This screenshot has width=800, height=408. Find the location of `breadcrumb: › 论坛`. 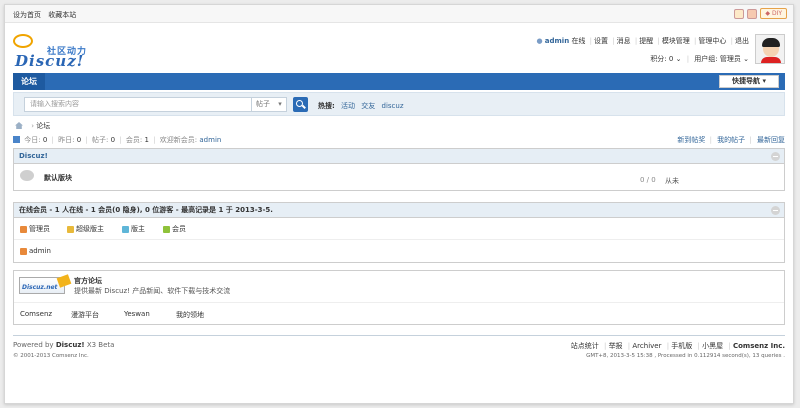

breadcrumb: › 论坛 is located at coordinates (32, 126).